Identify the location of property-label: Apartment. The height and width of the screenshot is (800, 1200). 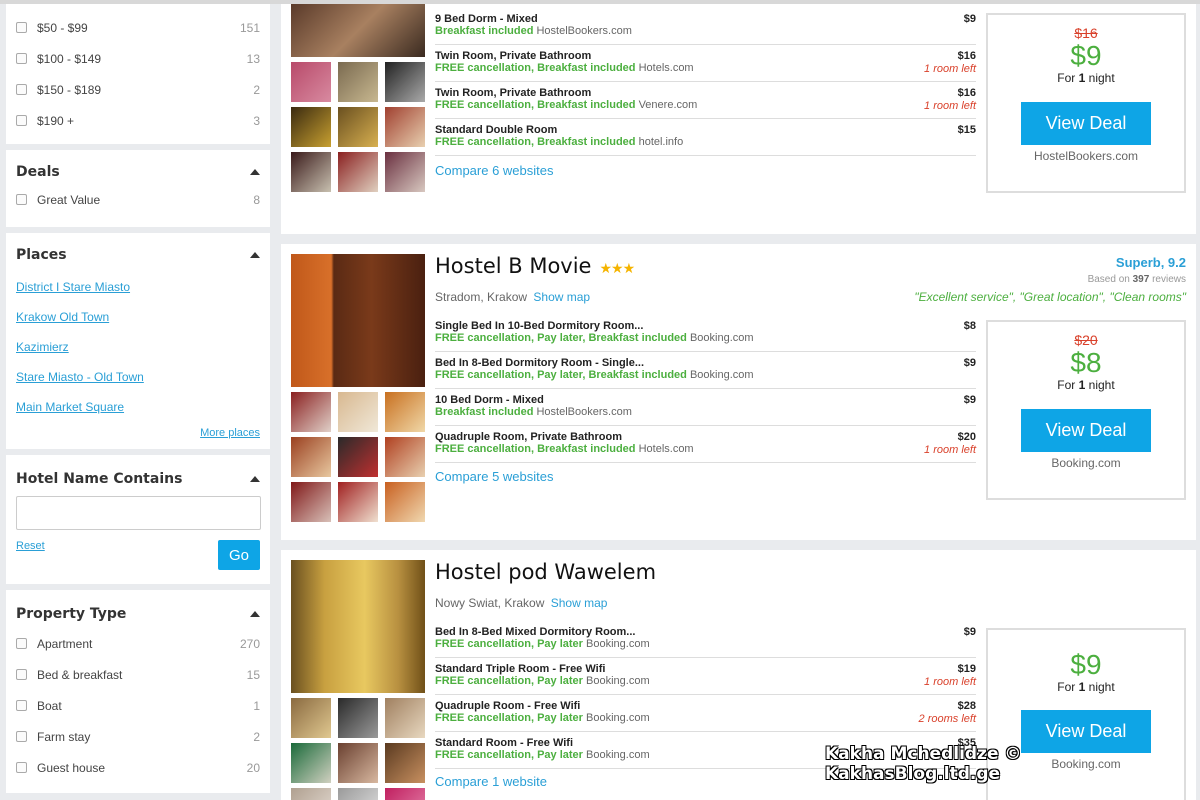
(65, 643).